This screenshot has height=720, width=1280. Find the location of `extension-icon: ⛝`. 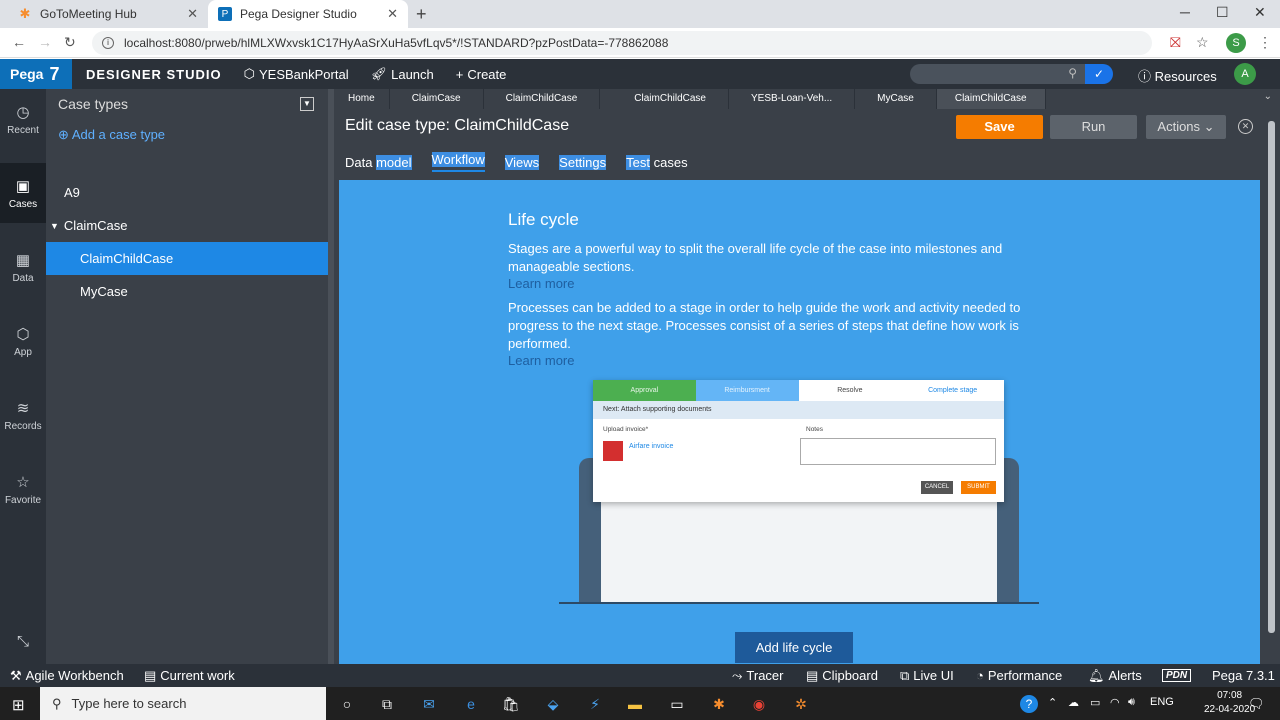

extension-icon: ⛝ is located at coordinates (1175, 42).